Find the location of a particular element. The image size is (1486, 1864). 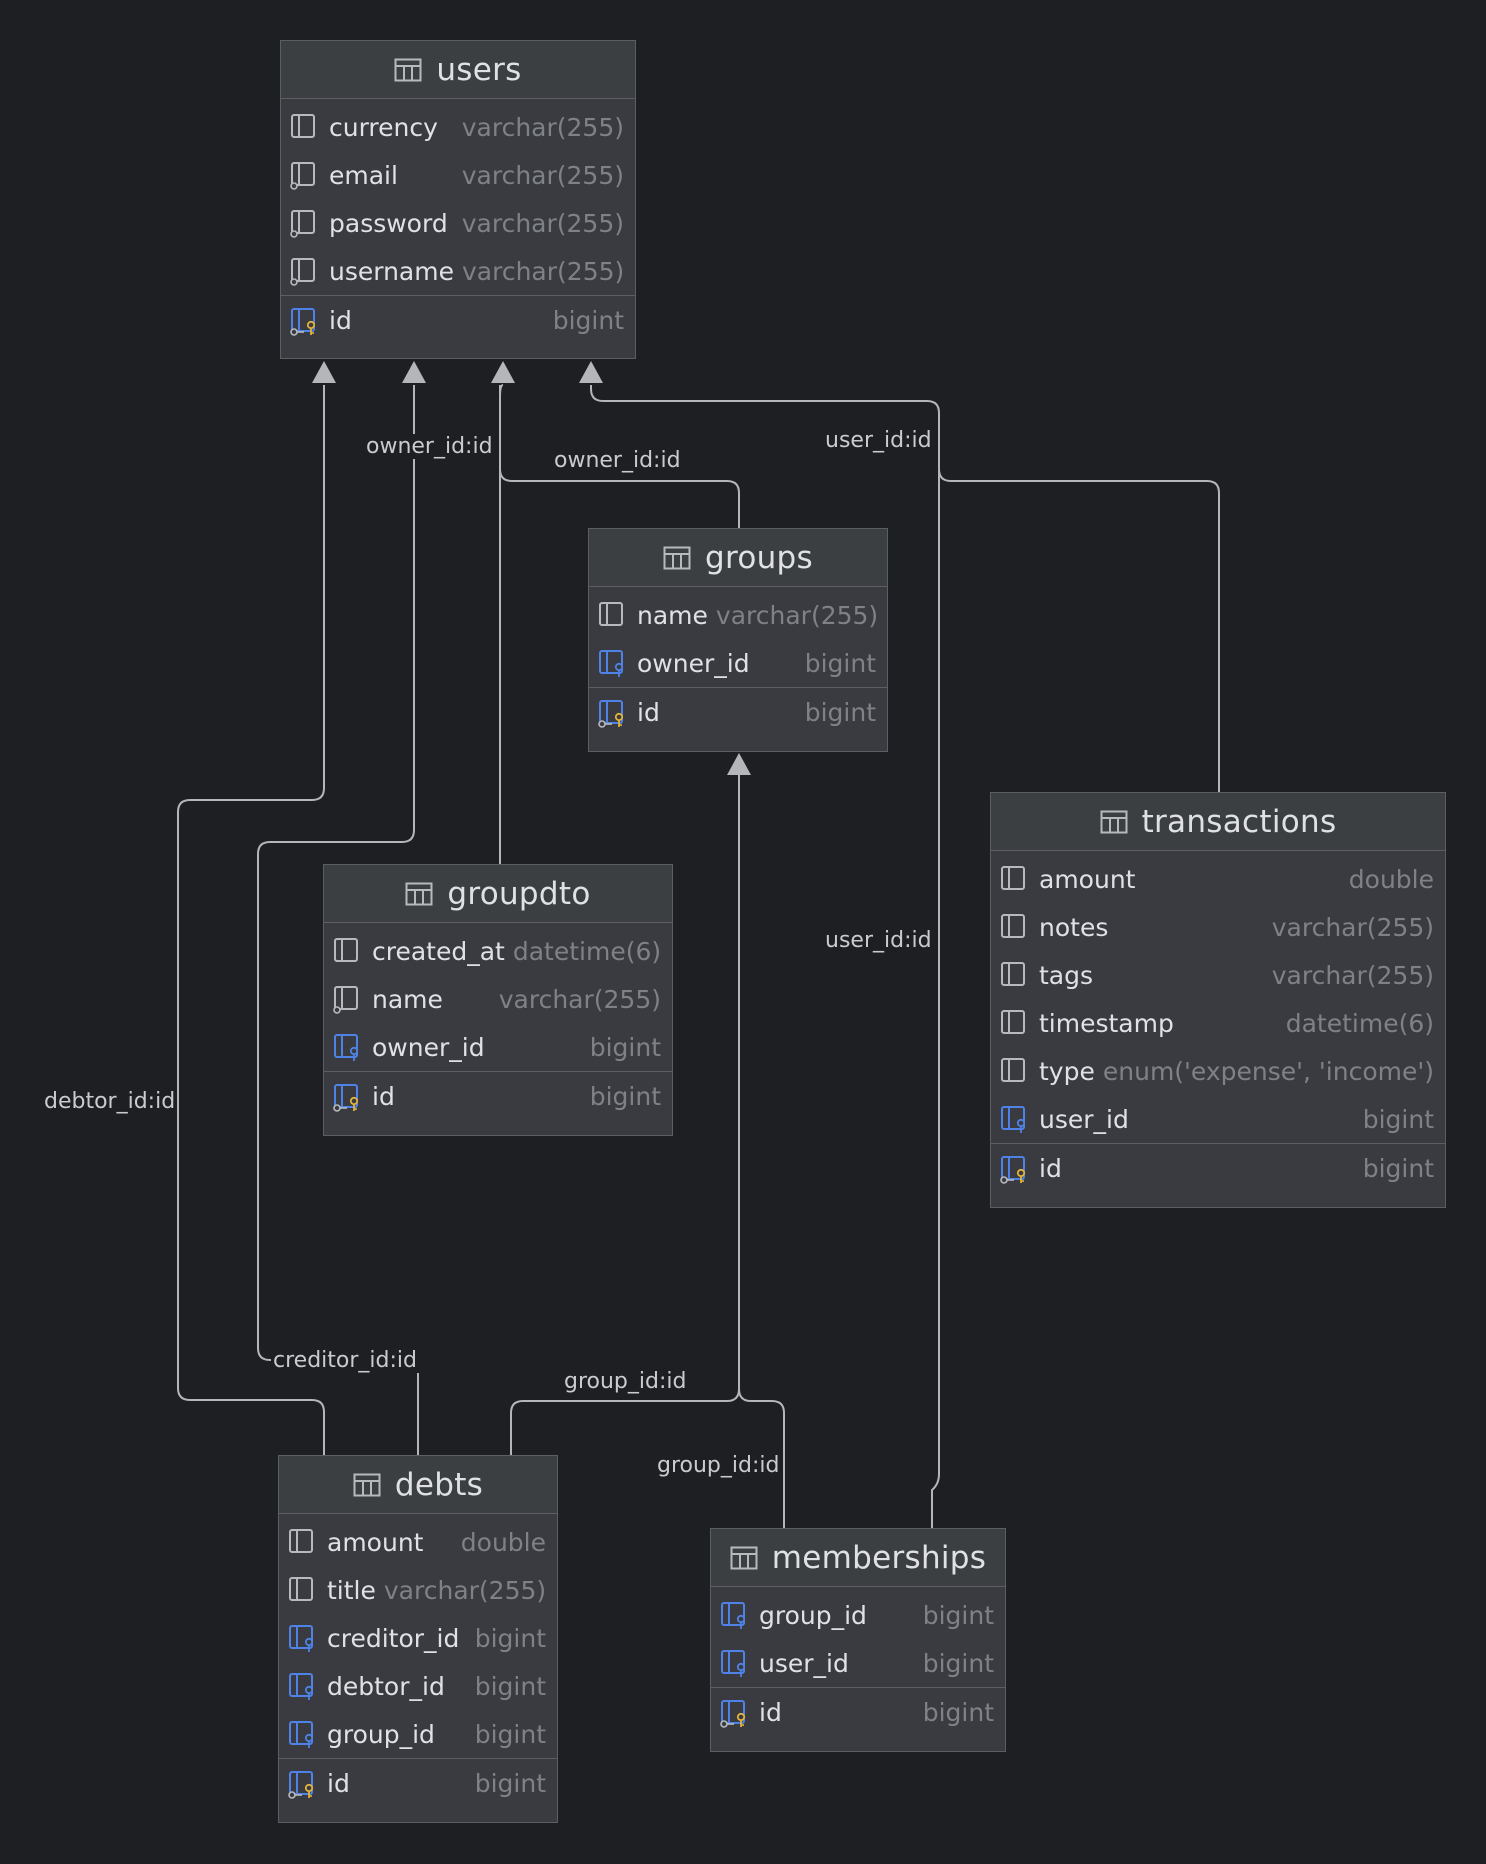

table-rows: name varchar(255) owner_id bigintid bigint is located at coordinates (738, 662).